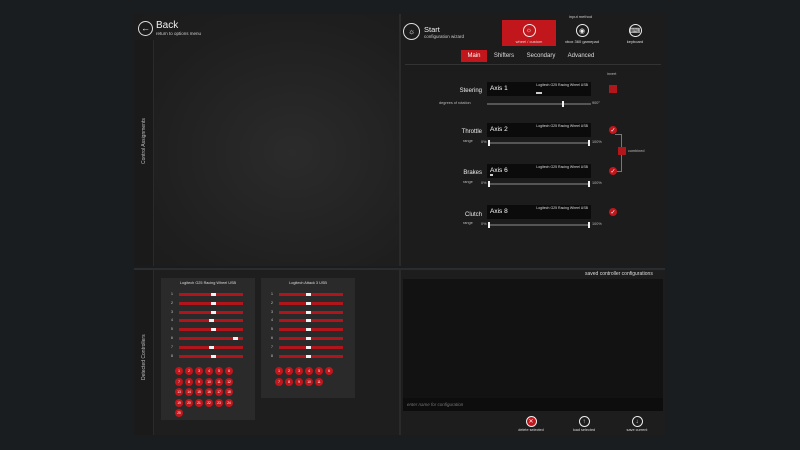 The height and width of the screenshot is (450, 800). Describe the element at coordinates (529, 33) in the screenshot. I see `input-method-wheel: ☼ wheel / custom` at that location.